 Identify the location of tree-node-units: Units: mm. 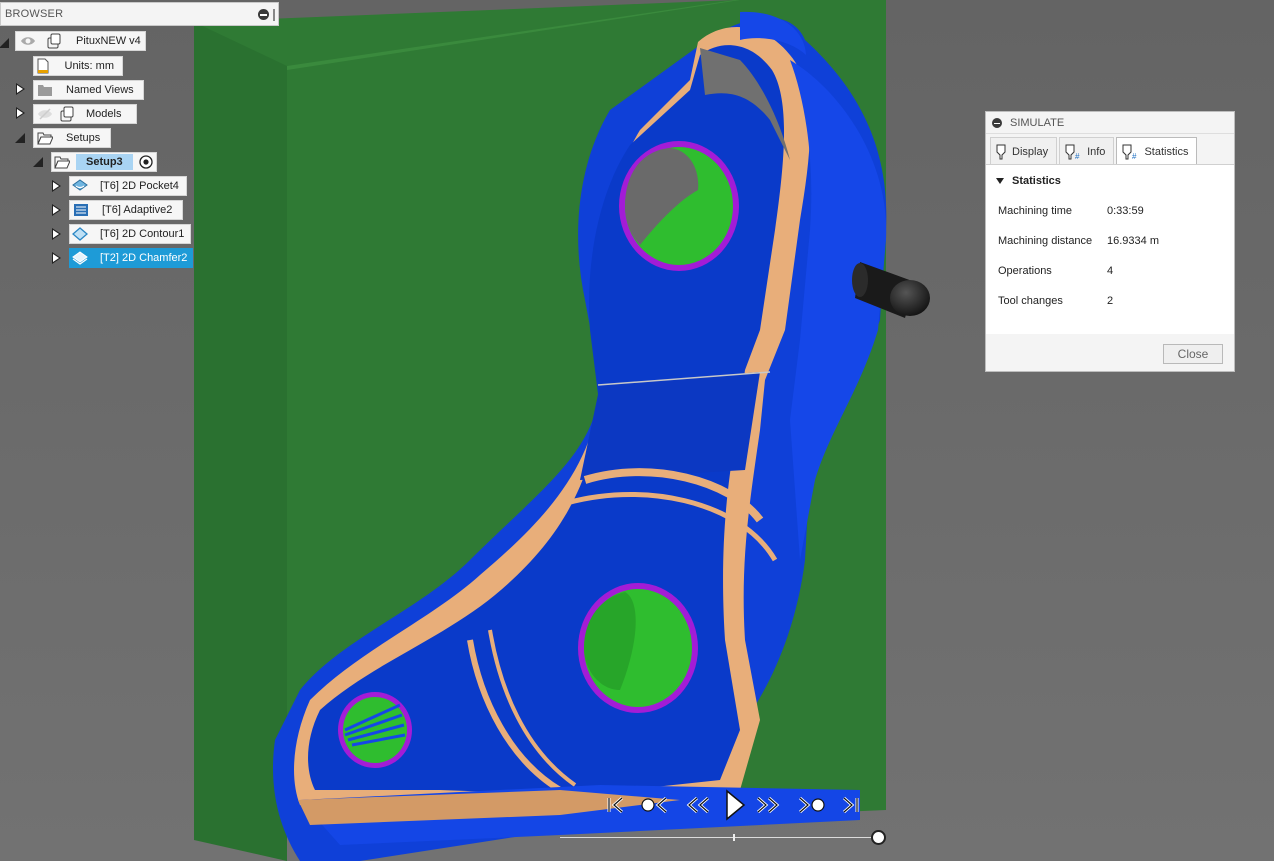
(78, 66).